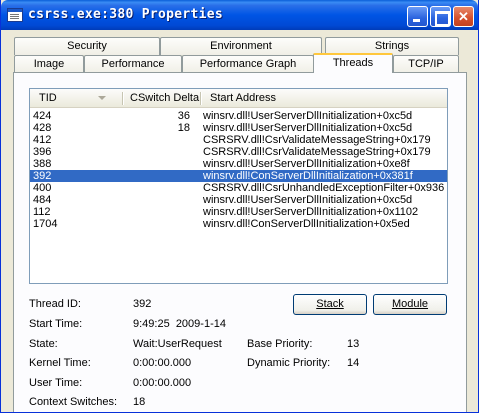  Describe the element at coordinates (179, 324) in the screenshot. I see `start-time-value: 9:49:25 2009-1-14` at that location.